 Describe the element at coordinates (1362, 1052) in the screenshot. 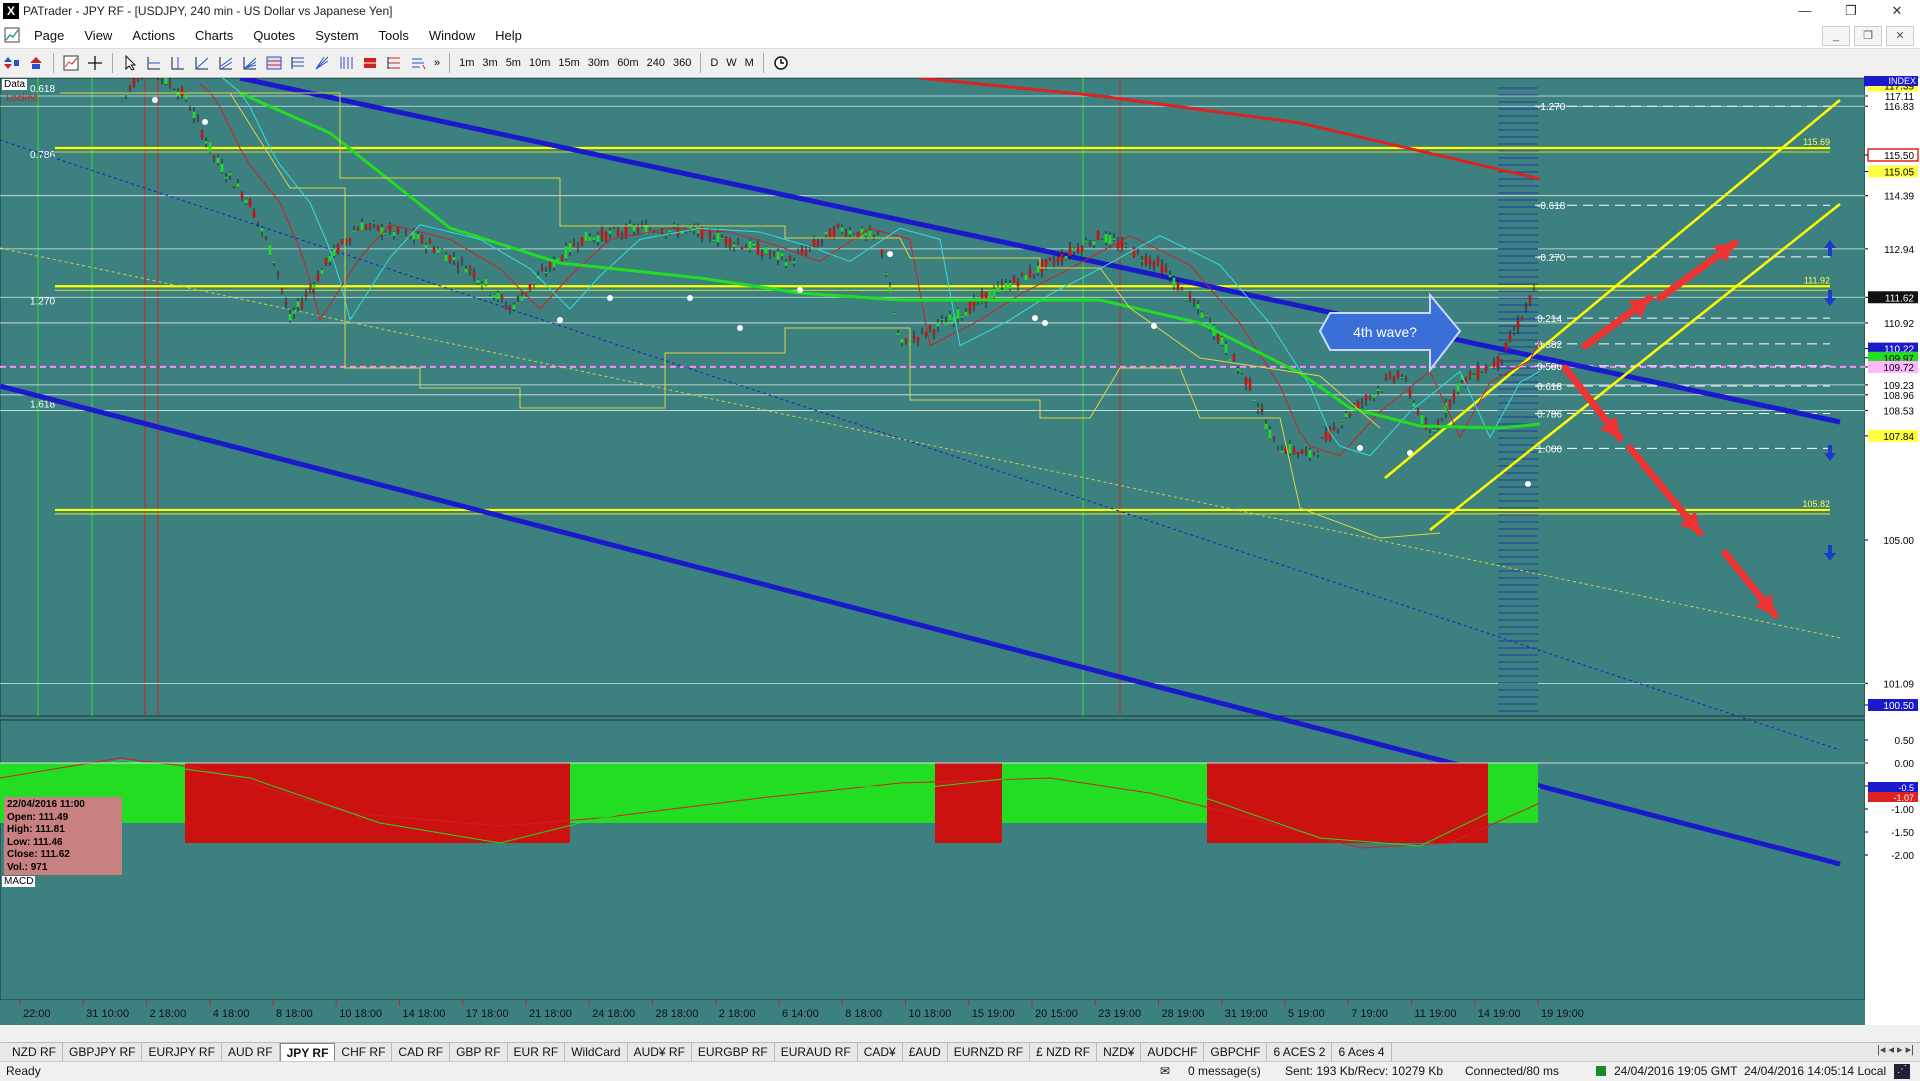

I see `tab-6-aces-4: 6 Aces 4` at that location.